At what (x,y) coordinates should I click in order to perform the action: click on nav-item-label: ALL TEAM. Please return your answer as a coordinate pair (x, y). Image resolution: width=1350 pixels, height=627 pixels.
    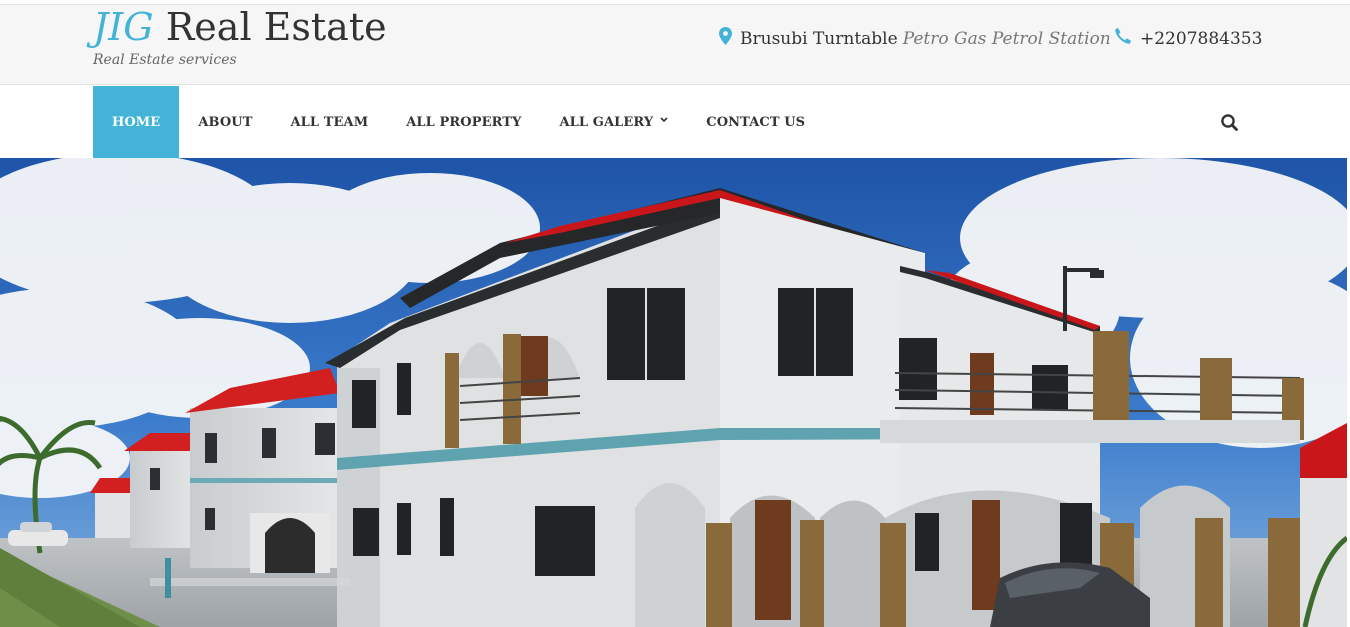
    Looking at the image, I should click on (329, 122).